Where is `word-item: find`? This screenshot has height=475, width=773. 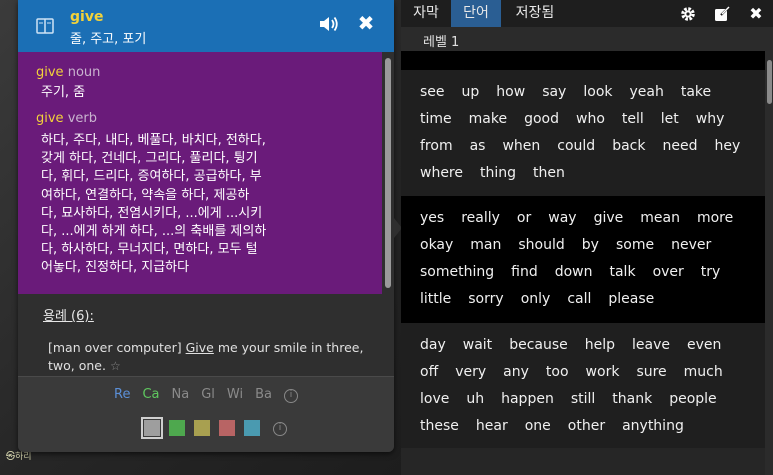
word-item: find is located at coordinates (524, 272).